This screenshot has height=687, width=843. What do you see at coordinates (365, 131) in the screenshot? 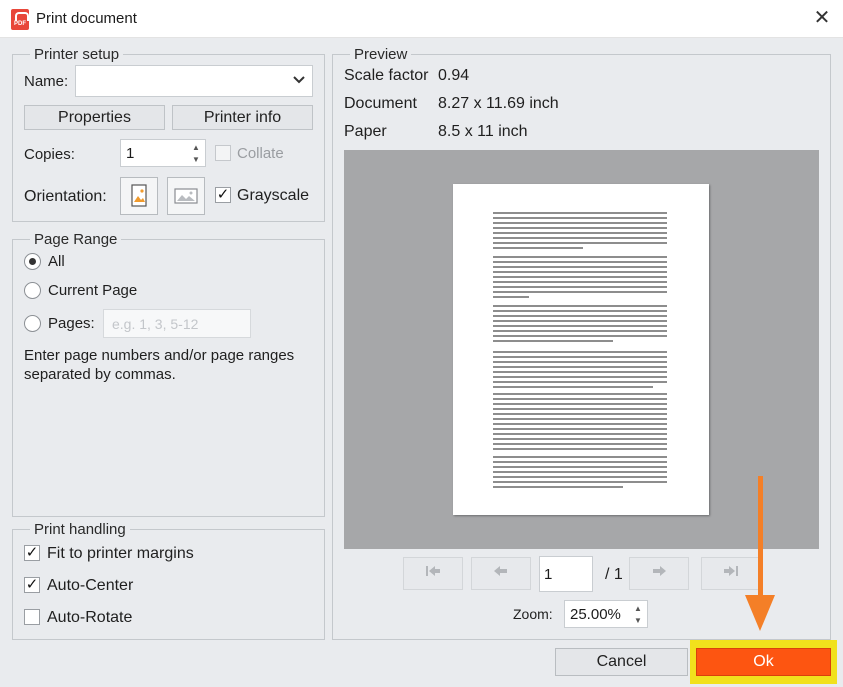
I see `paper-size-label: Paper` at bounding box center [365, 131].